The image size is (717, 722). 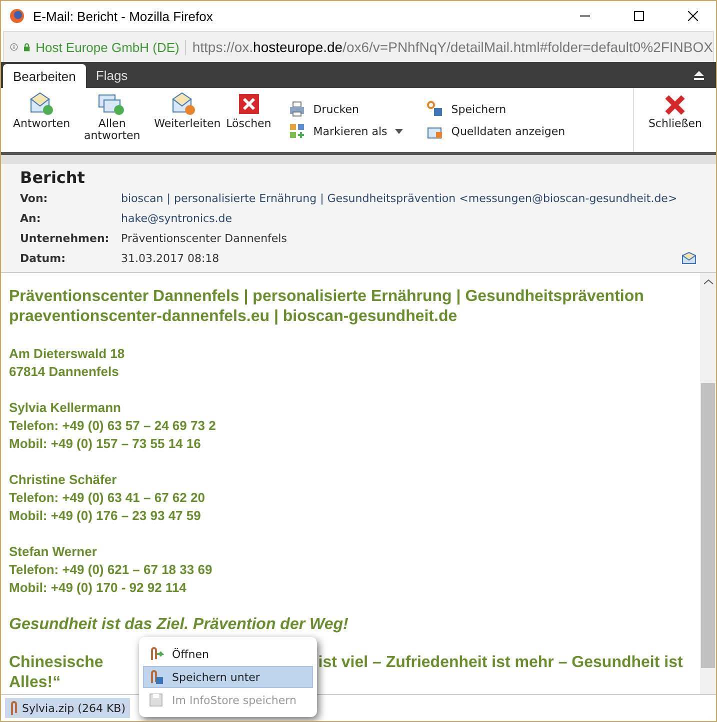 I want to click on close-mail-button: Schließen, so click(x=674, y=120).